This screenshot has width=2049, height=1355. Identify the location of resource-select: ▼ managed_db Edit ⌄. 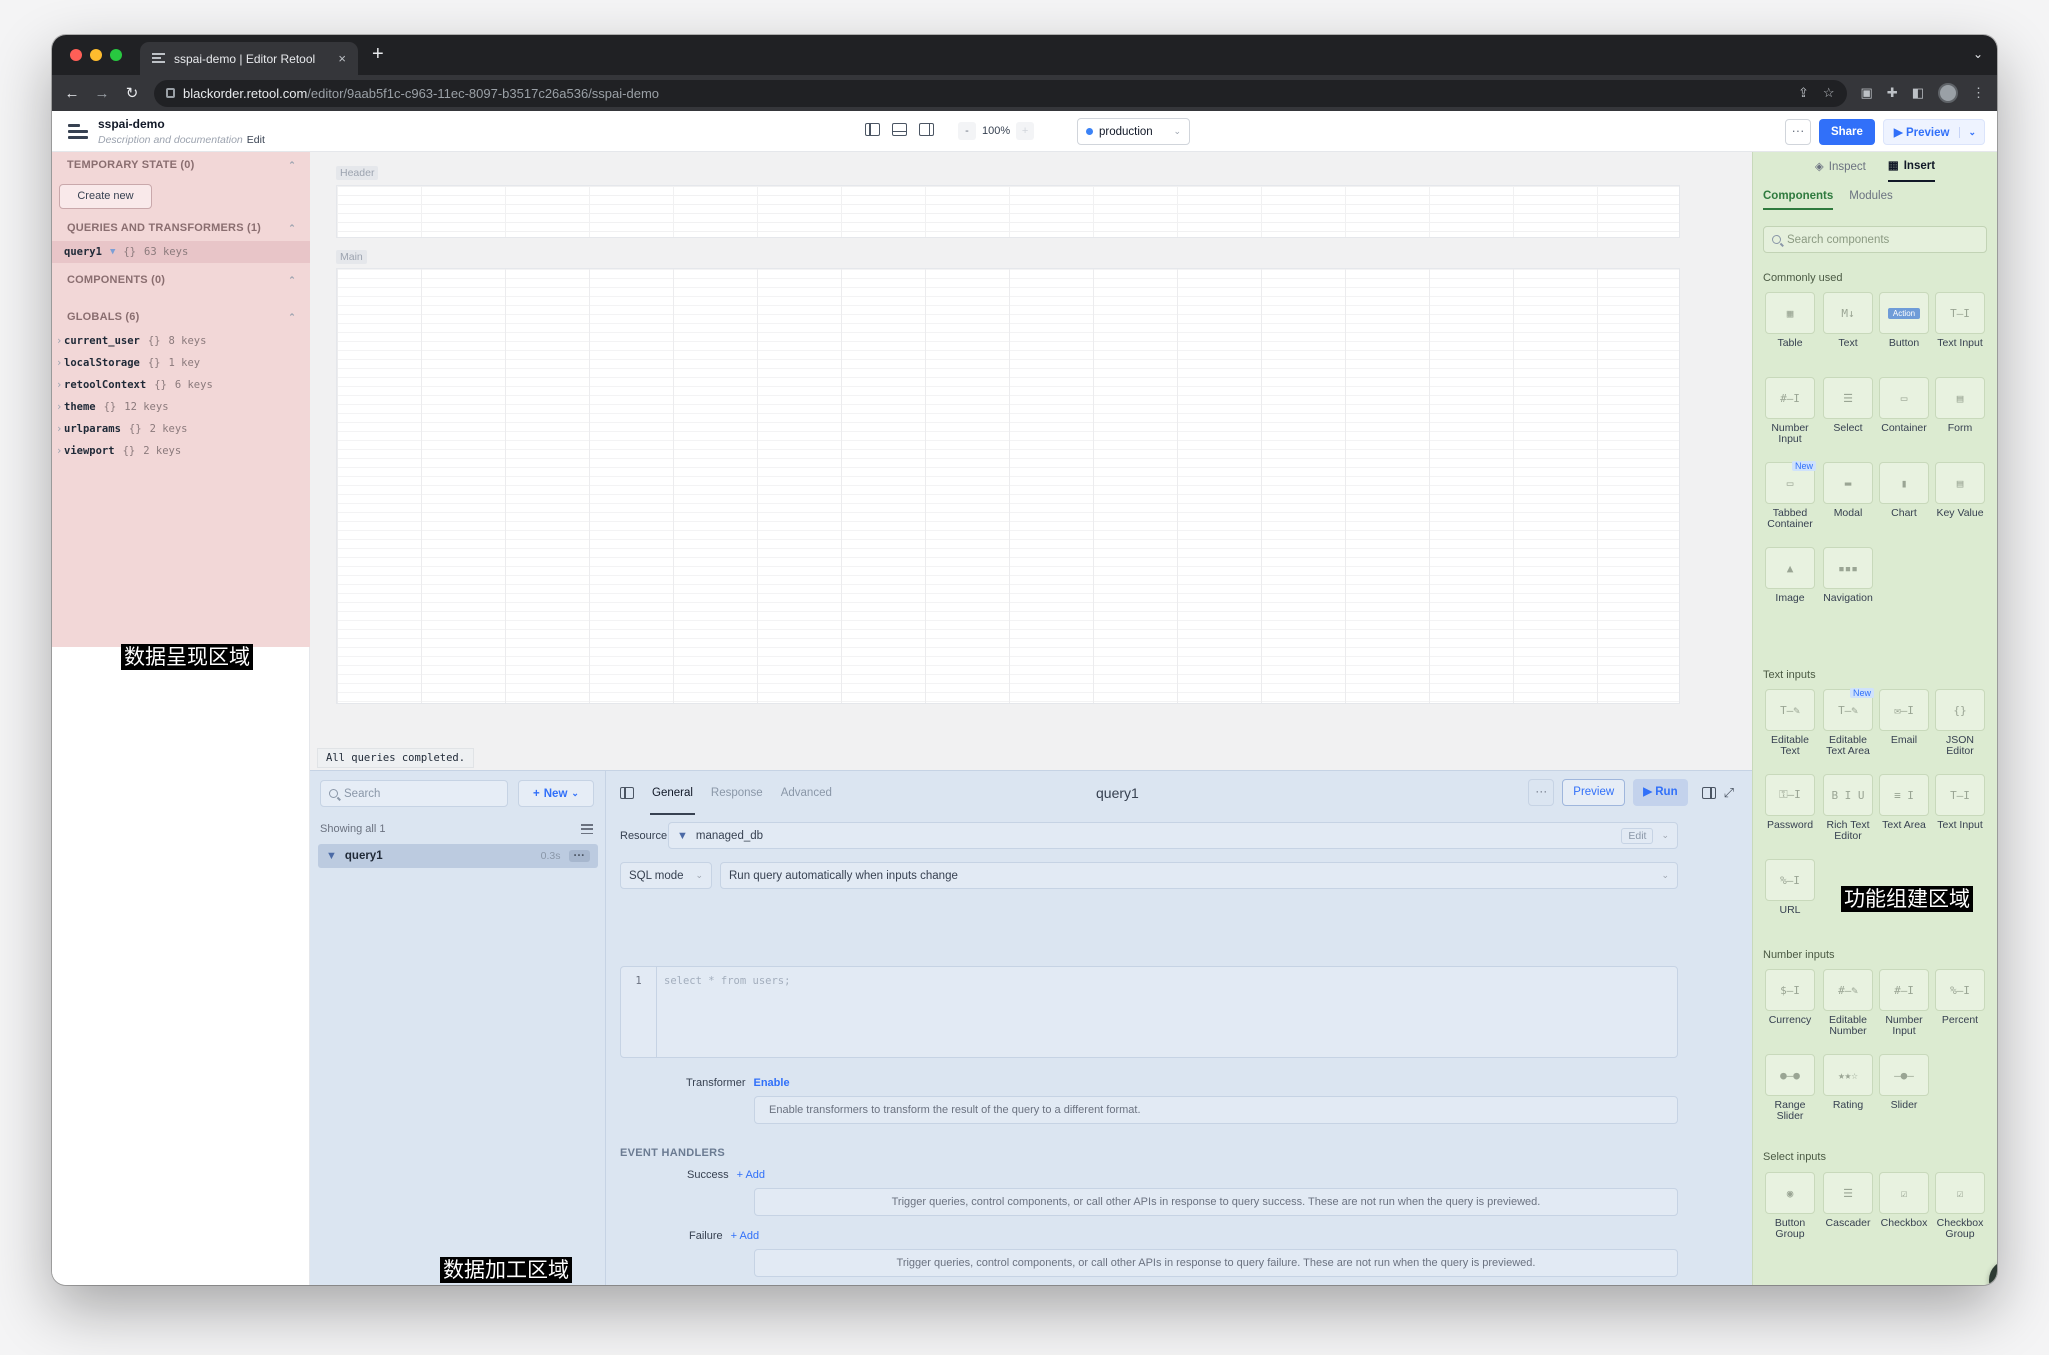
(1173, 835).